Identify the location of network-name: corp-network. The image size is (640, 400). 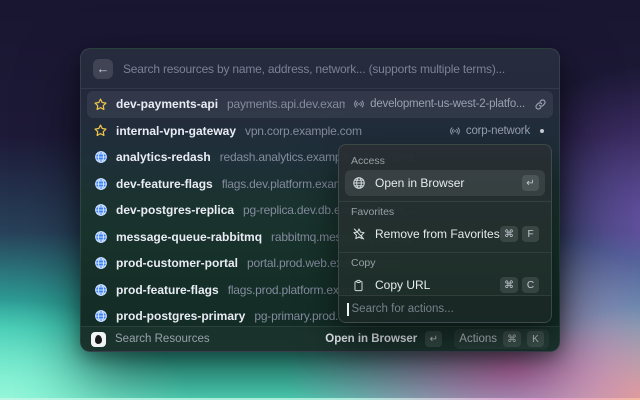
(497, 130).